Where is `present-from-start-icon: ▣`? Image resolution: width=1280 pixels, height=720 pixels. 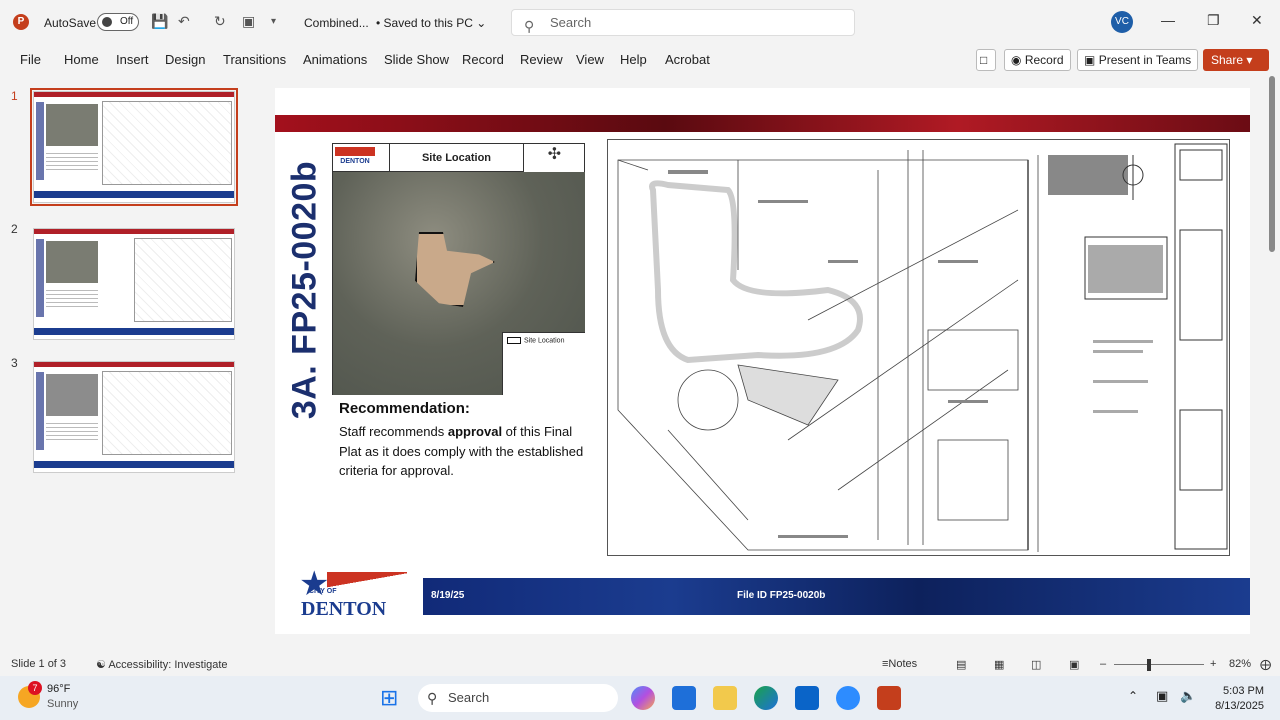
present-from-start-icon: ▣ is located at coordinates (248, 21).